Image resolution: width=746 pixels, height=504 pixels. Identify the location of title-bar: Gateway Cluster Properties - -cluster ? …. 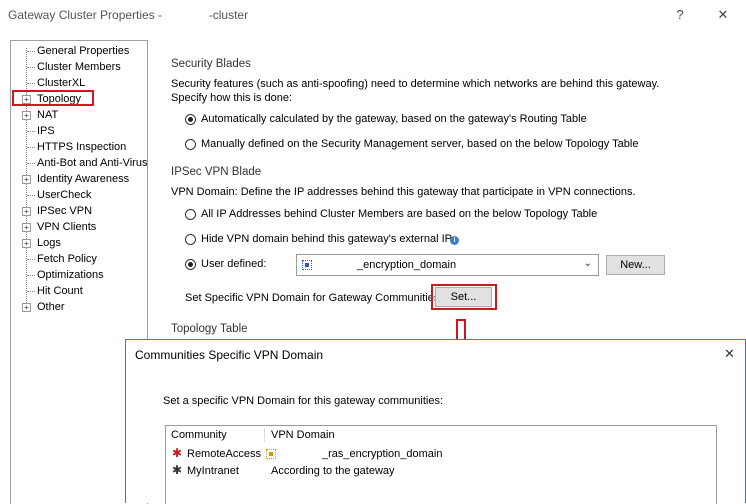
(373, 15).